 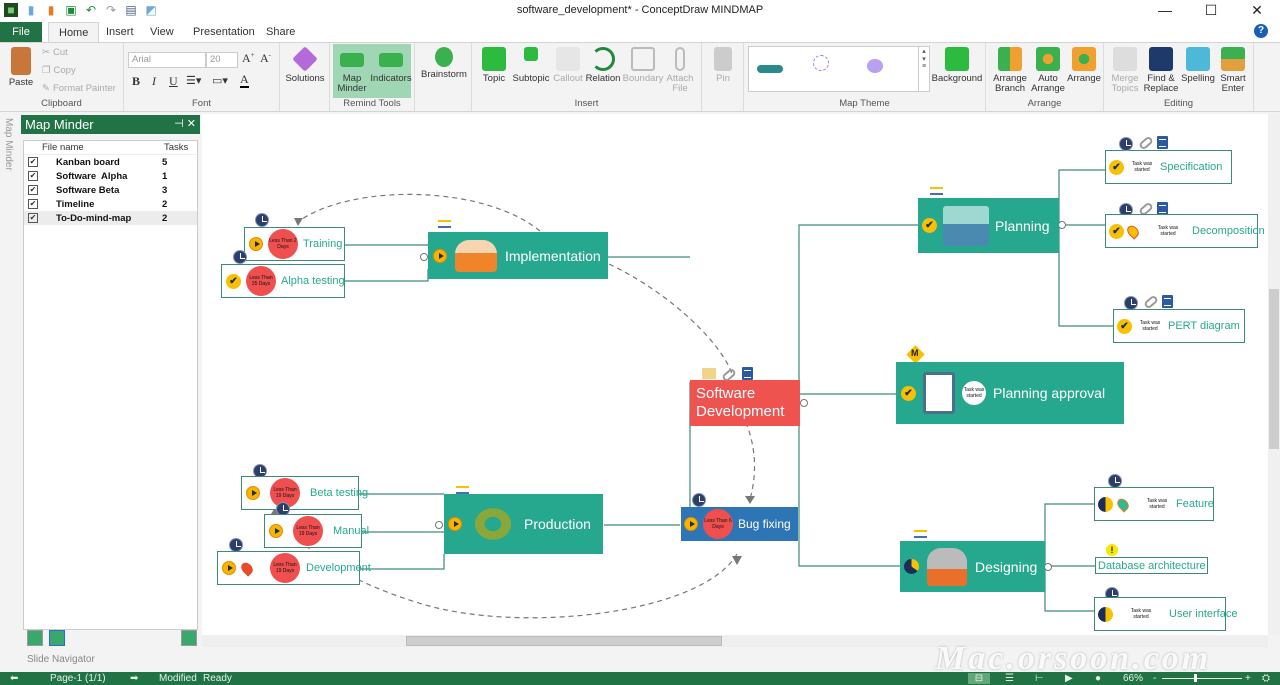 What do you see at coordinates (1233, 70) in the screenshot?
I see `smart-enter-button: Smart Enter` at bounding box center [1233, 70].